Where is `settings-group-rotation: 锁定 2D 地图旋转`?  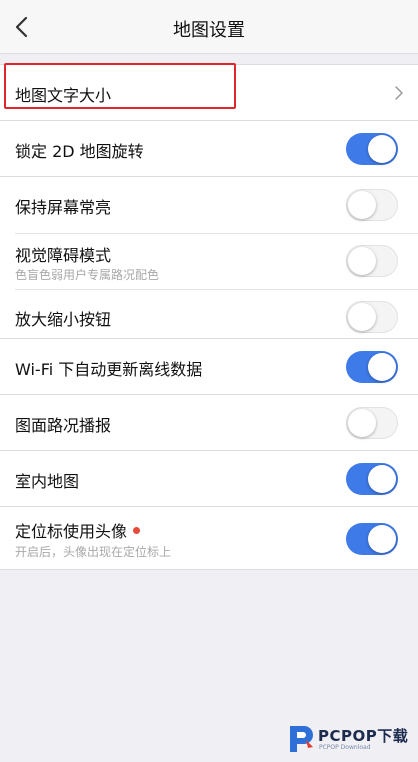
settings-group-rotation: 锁定 2D 地图旋转 is located at coordinates (209, 149).